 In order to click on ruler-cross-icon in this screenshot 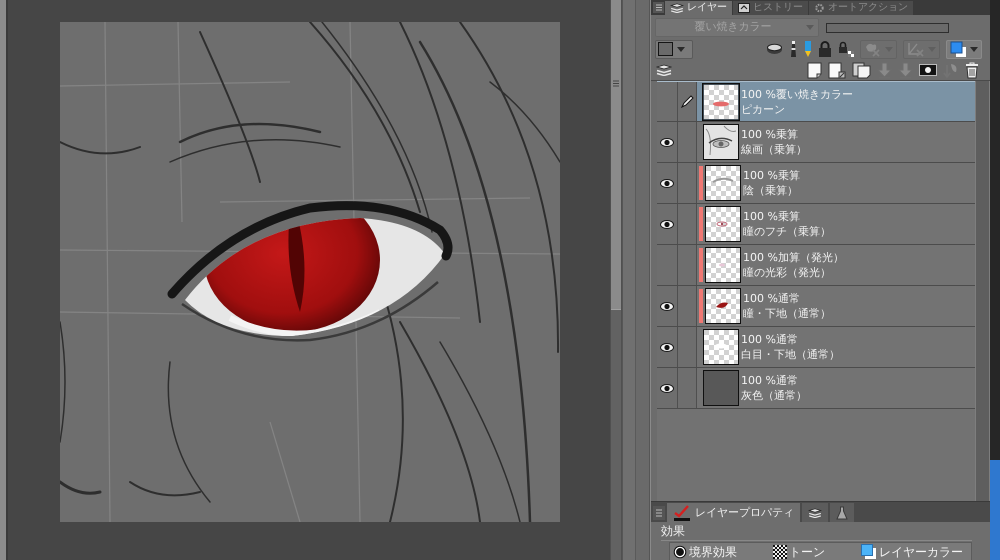, I will do `click(916, 49)`.